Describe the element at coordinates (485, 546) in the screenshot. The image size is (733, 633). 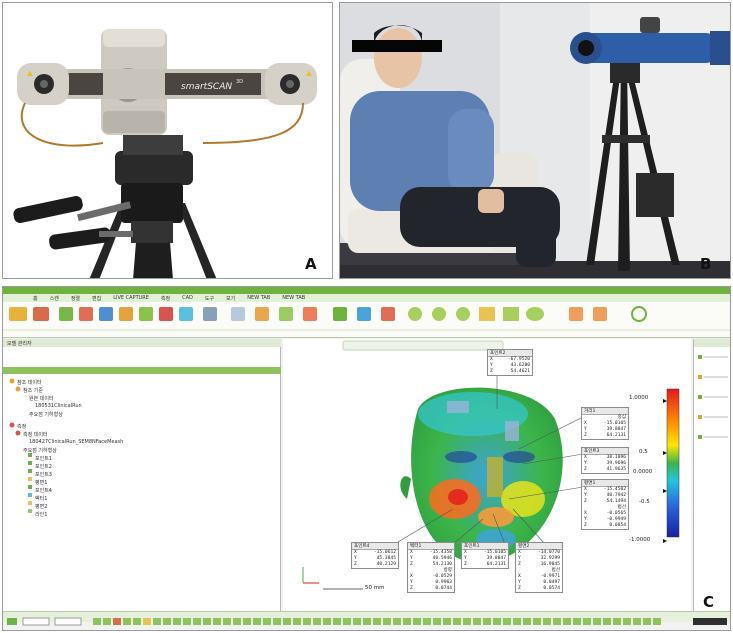
I see `callout-title: 포인트1` at that location.